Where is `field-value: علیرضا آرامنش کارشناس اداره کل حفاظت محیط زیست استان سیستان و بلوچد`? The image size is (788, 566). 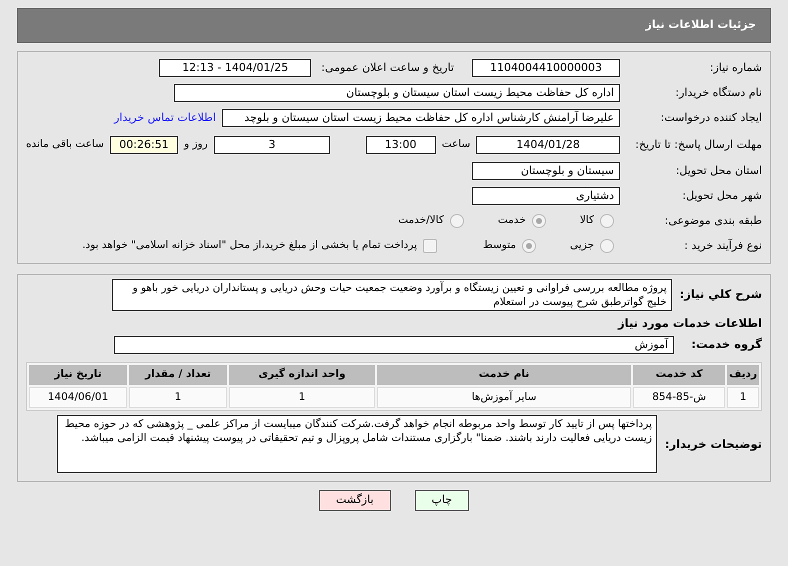
field-value: علیرضا آرامنش کارشناس اداره کل حفاظت محیط زیست استان سیستان و بلوچد is located at coordinates (421, 118).